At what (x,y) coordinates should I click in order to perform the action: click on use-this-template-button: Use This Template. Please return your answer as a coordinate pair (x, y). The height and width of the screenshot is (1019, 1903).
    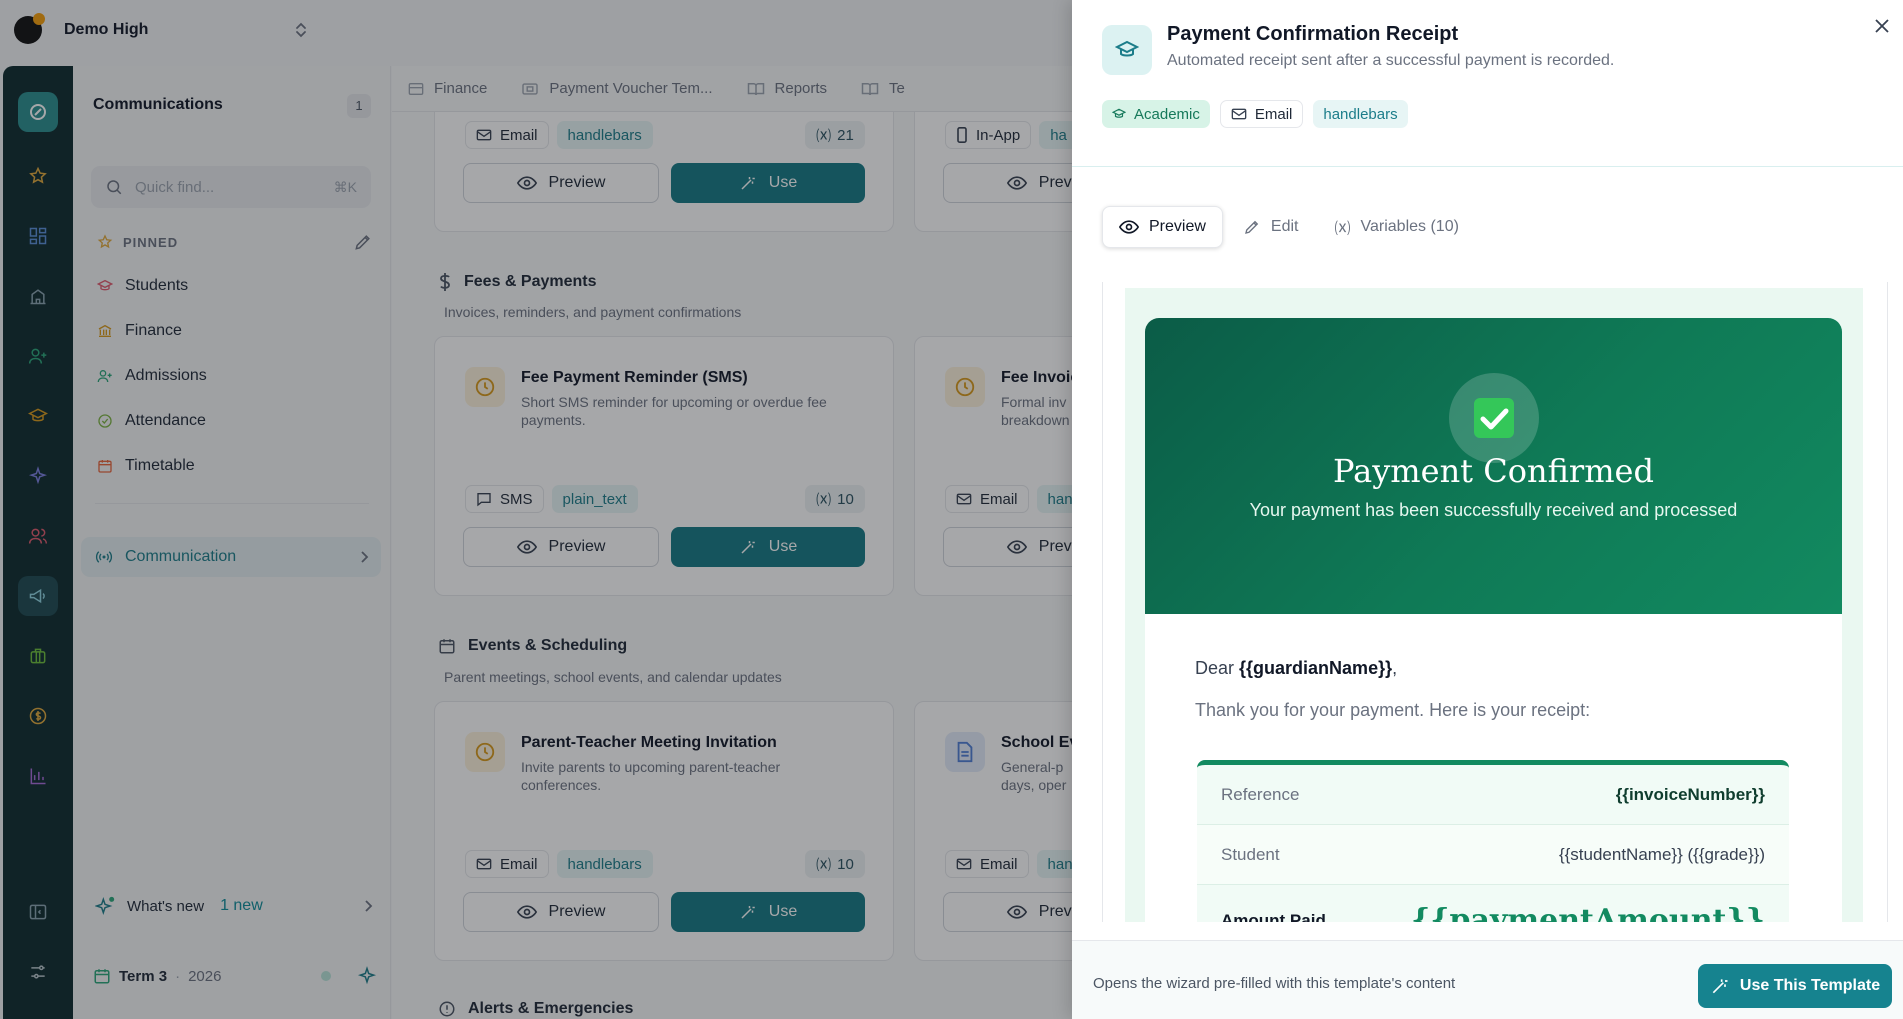
    Looking at the image, I should click on (1795, 986).